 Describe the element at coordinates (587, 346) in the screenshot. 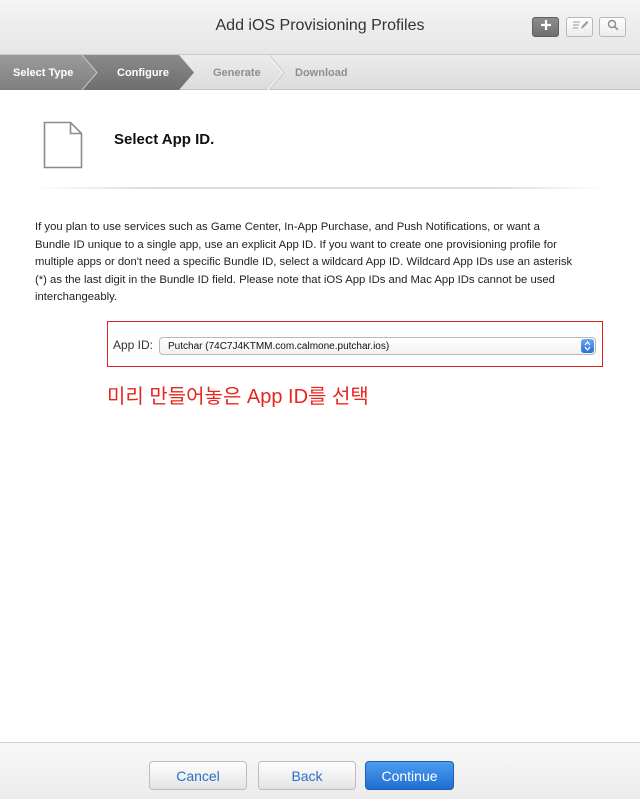

I see `updown-arrows-icon` at that location.